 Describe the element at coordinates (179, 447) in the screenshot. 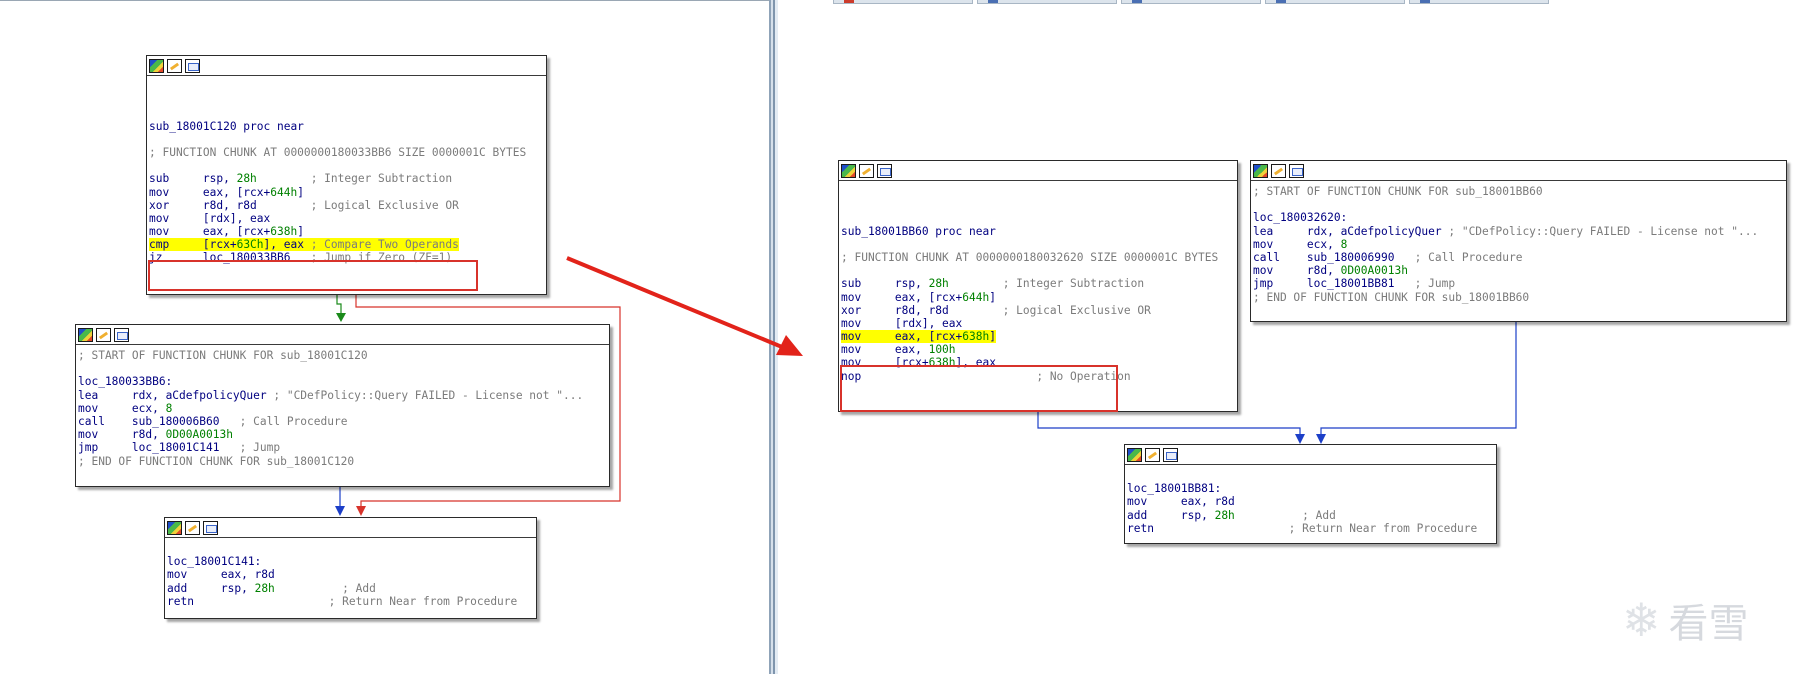

I see `instruction-body: jmp loc_18001C141 ; Jump` at that location.